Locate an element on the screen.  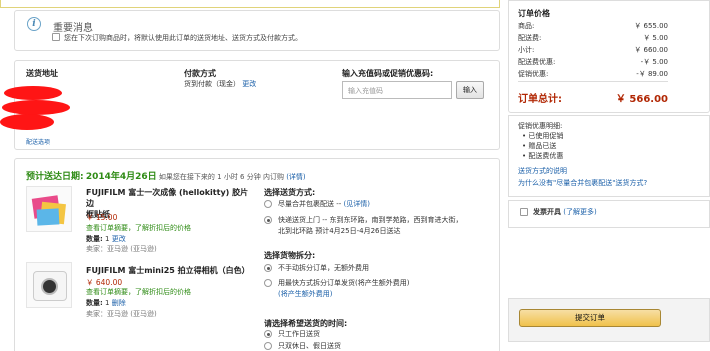
split-heading: 选择货物拆分: is located at coordinates (290, 255).